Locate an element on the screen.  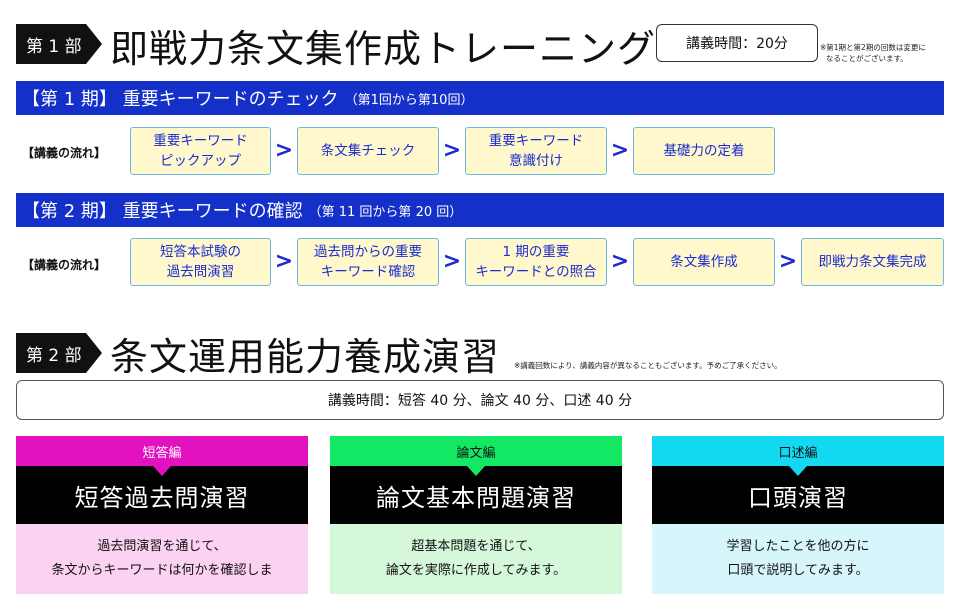
phase1-step-4-label: 基礎力の定着 is located at coordinates (704, 151).